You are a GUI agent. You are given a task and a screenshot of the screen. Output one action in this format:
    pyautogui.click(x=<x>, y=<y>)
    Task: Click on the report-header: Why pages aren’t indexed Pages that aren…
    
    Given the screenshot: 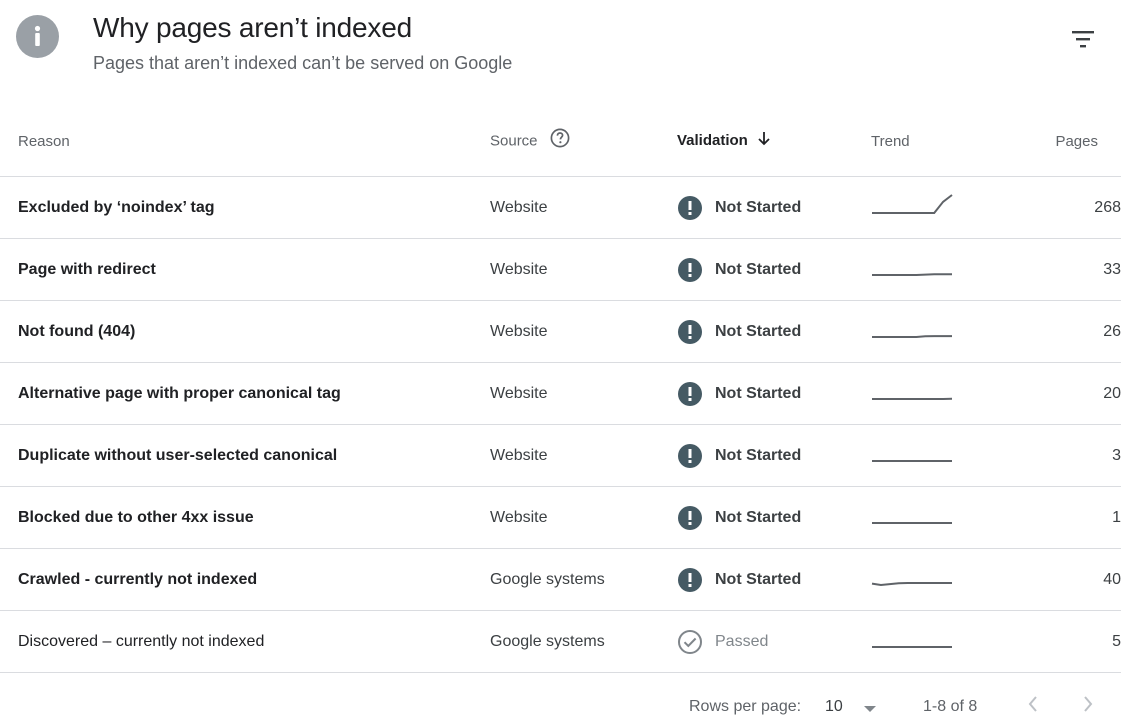 What is the action you would take?
    pyautogui.click(x=560, y=50)
    